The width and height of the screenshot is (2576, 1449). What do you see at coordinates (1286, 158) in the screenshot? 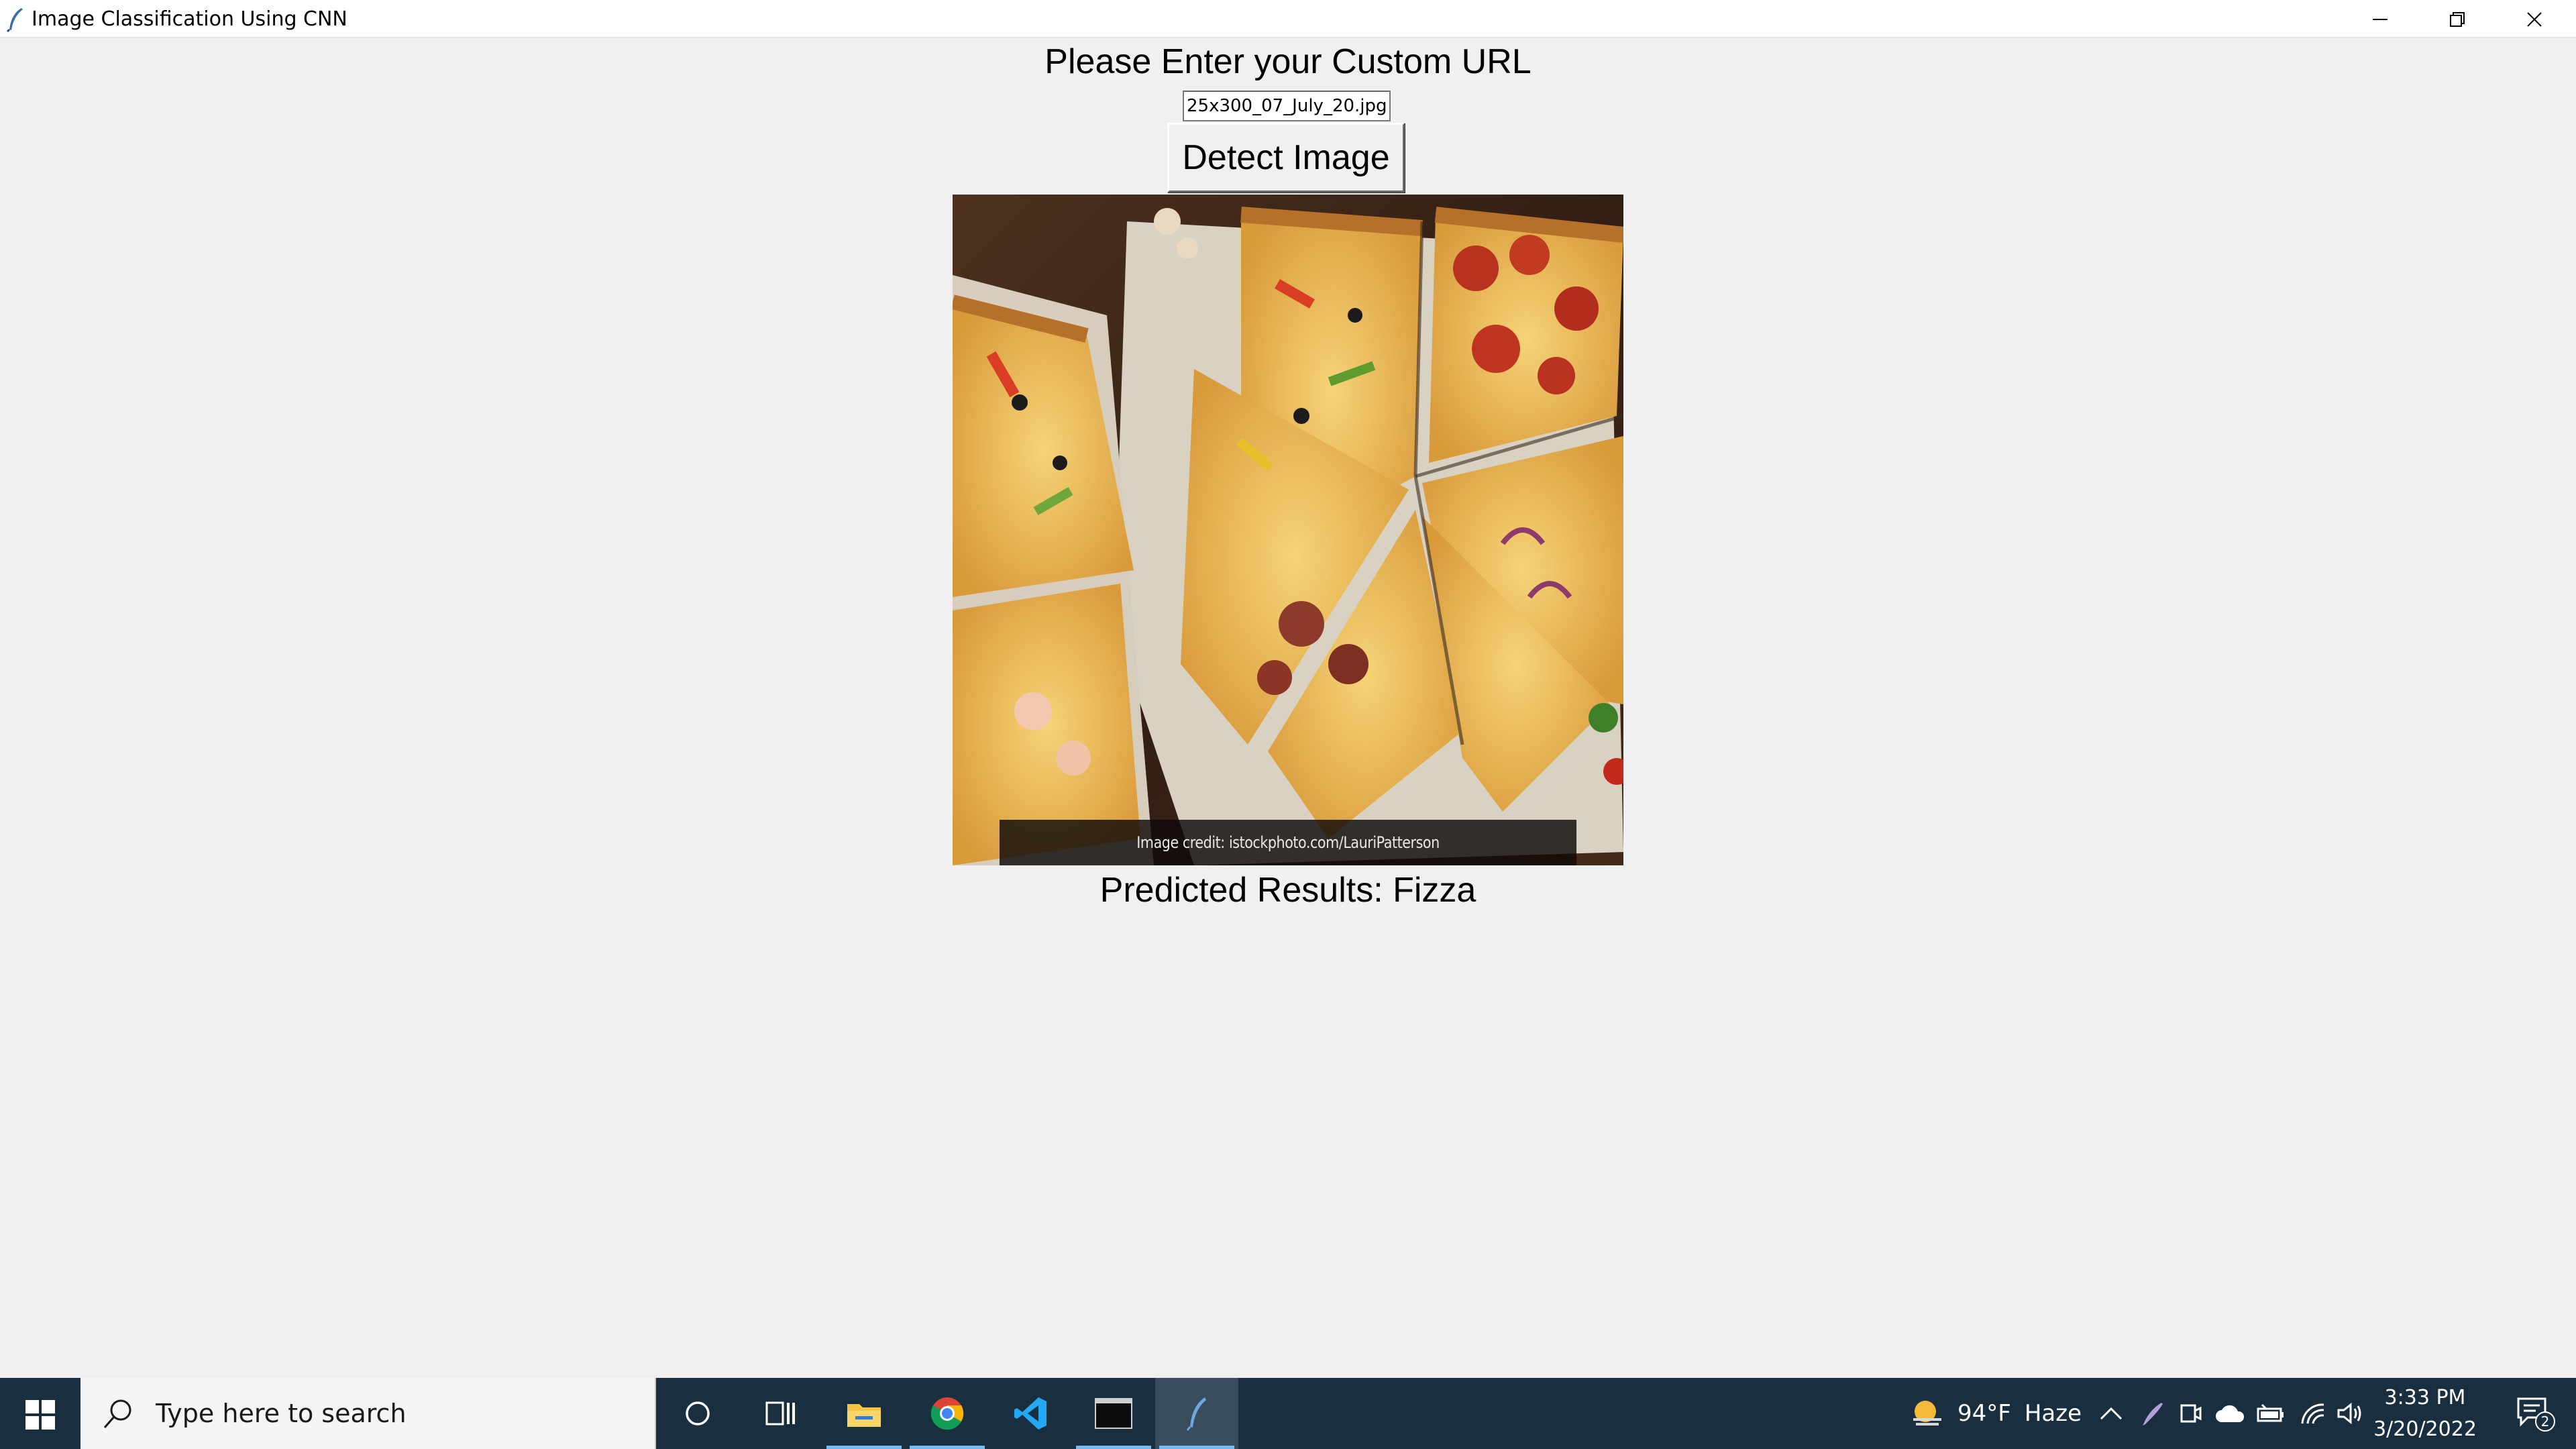
I see `detect-image-button: Detect Image` at bounding box center [1286, 158].